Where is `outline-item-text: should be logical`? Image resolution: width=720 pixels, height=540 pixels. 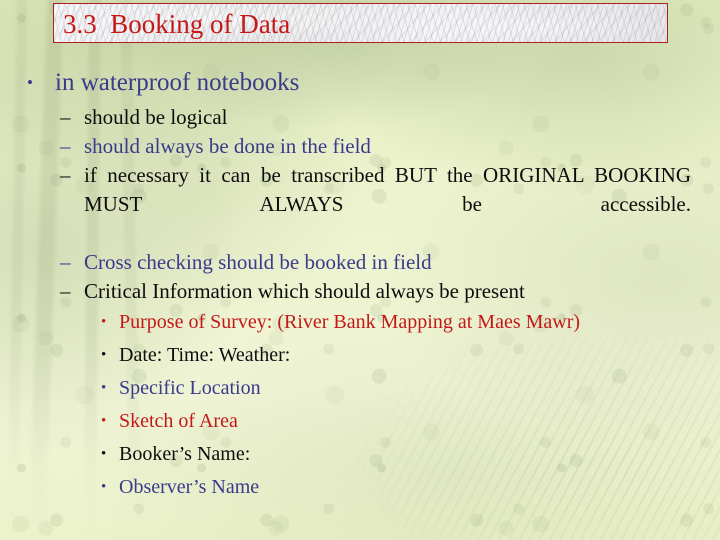 outline-item-text: should be logical is located at coordinates (156, 117).